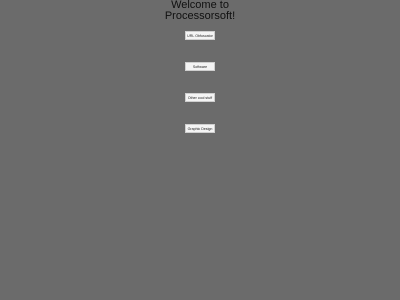 This screenshot has height=300, width=400. I want to click on page-title: Welcome to Processorsoft!, so click(200, 11).